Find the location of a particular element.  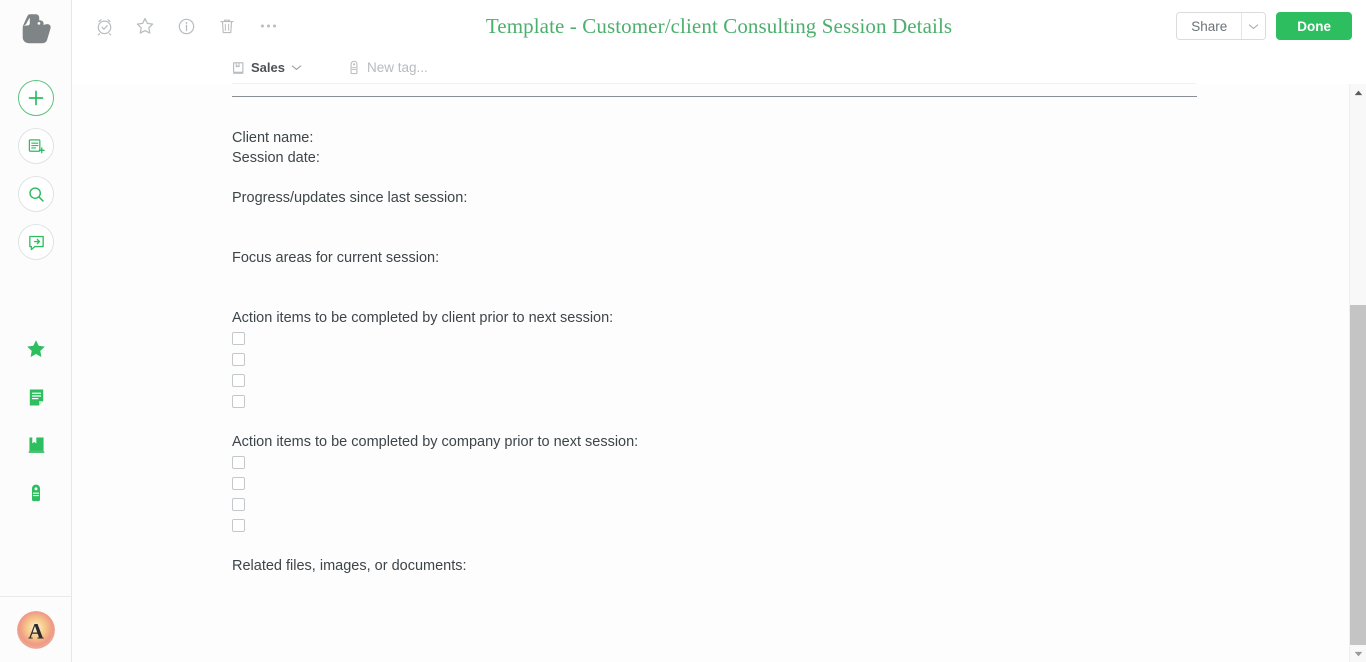

new-from-template-button is located at coordinates (36, 146).